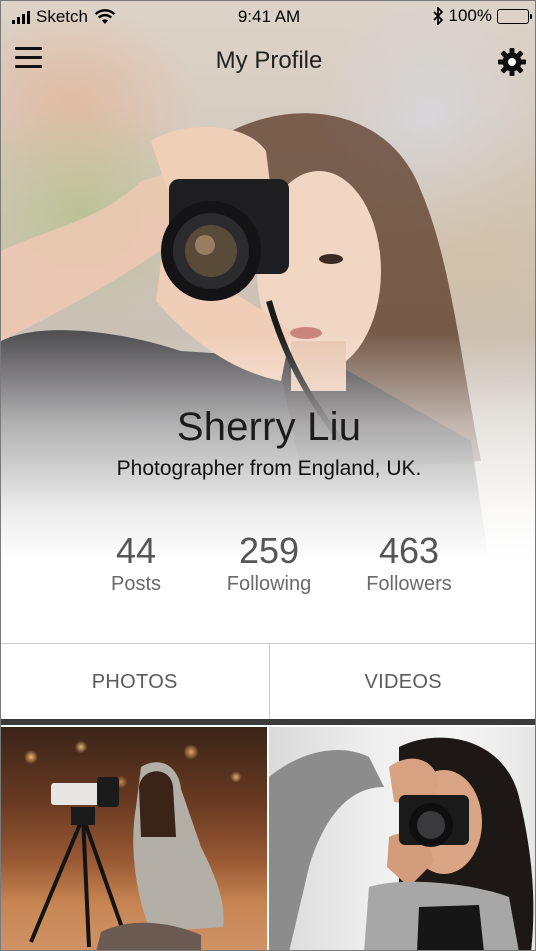  What do you see at coordinates (437, 16) in the screenshot?
I see `bluetooth-icon` at bounding box center [437, 16].